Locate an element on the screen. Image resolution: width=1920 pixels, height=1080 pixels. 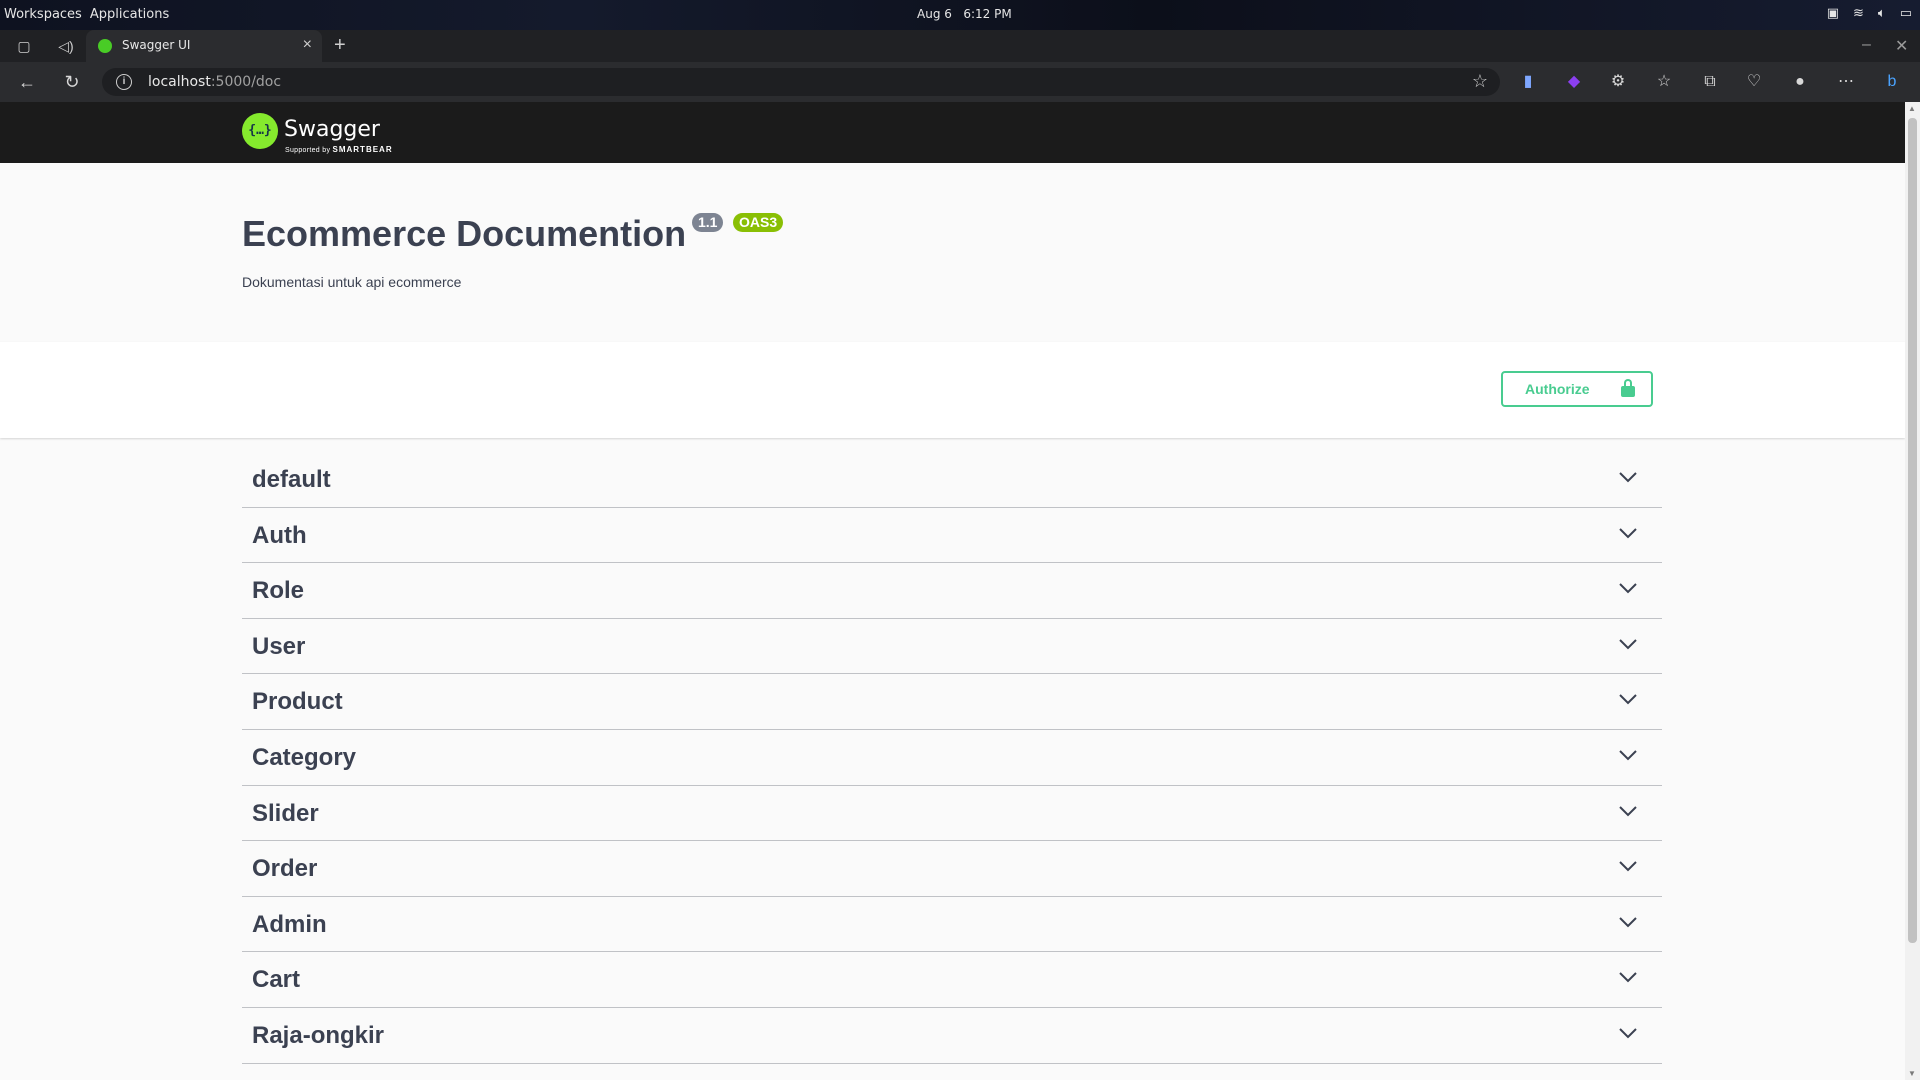
battery-icon: ▭ is located at coordinates (1906, 13).